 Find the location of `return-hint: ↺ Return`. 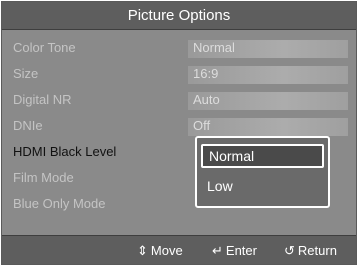

return-hint: ↺ Return is located at coordinates (310, 251).